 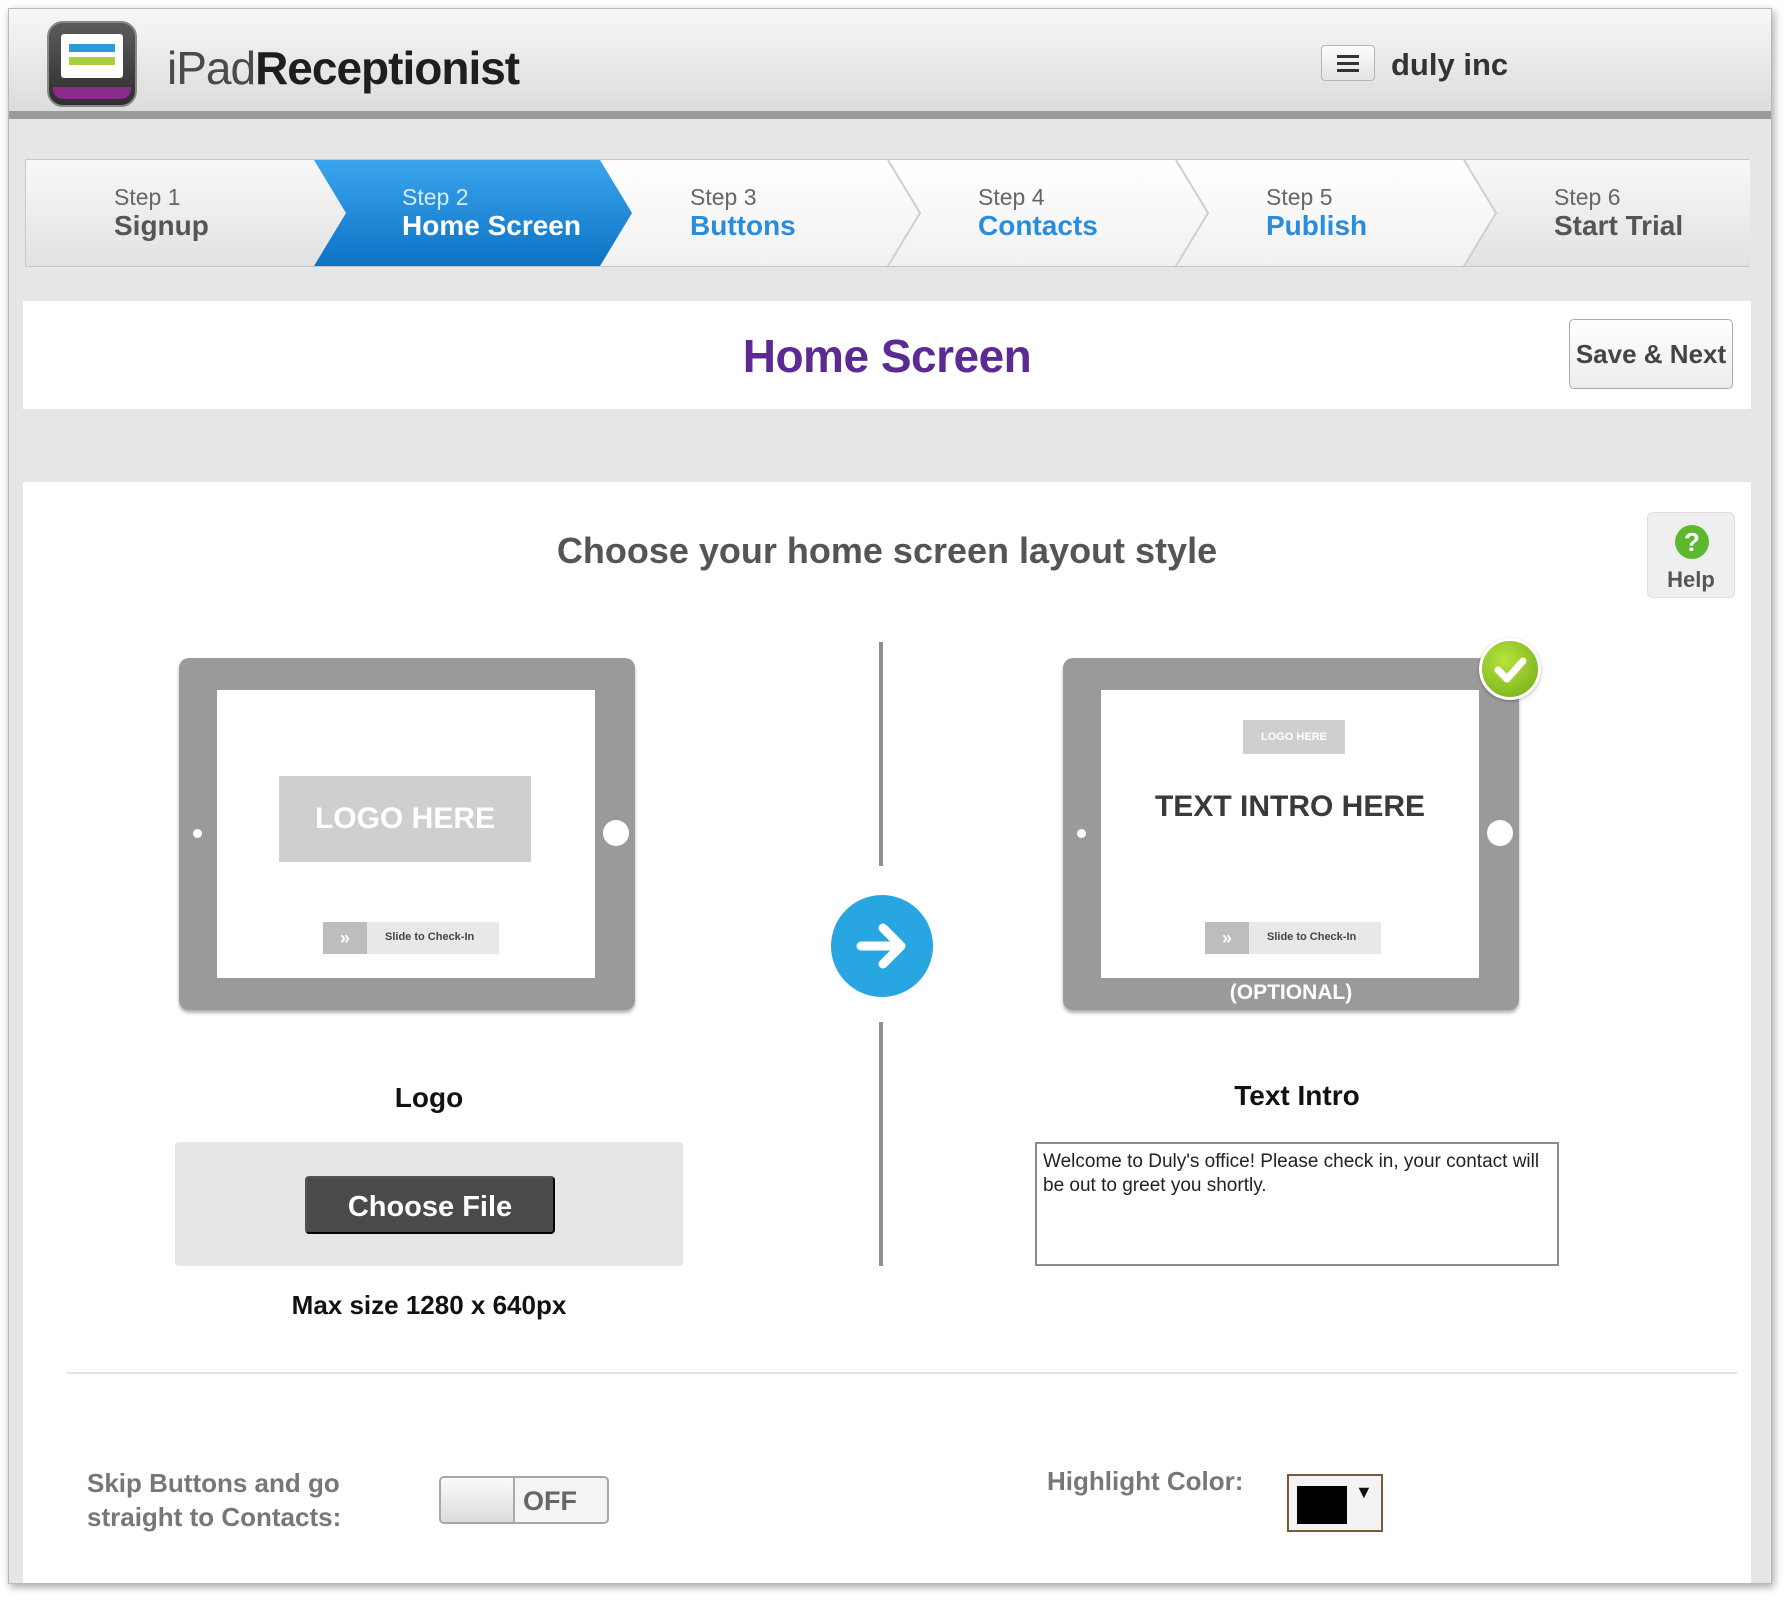 What do you see at coordinates (1145, 1481) in the screenshot?
I see `highlight-color-label: Highlight Color:` at bounding box center [1145, 1481].